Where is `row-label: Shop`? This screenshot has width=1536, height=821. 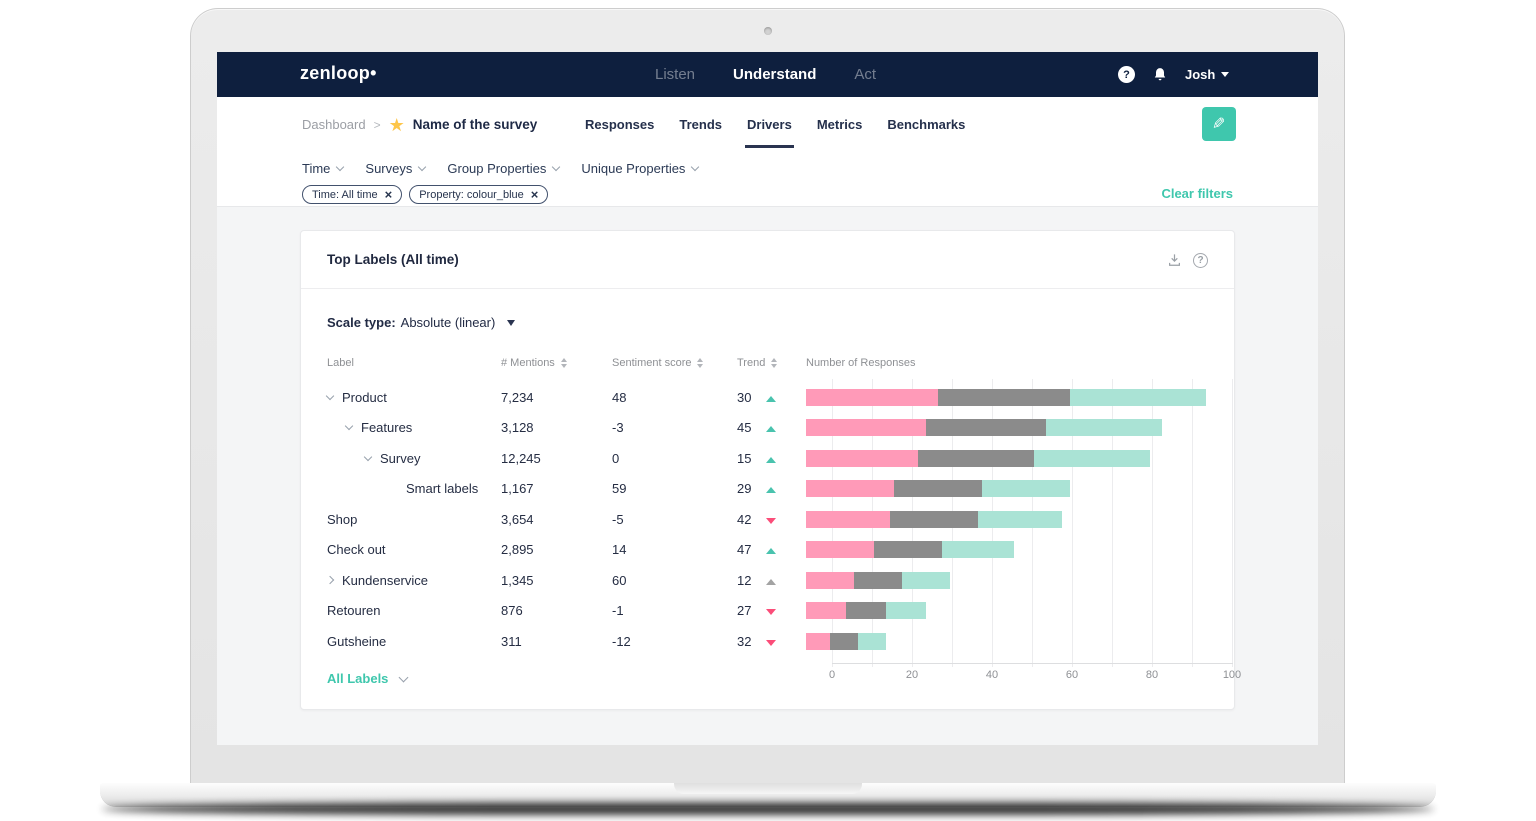
row-label: Shop is located at coordinates (342, 519).